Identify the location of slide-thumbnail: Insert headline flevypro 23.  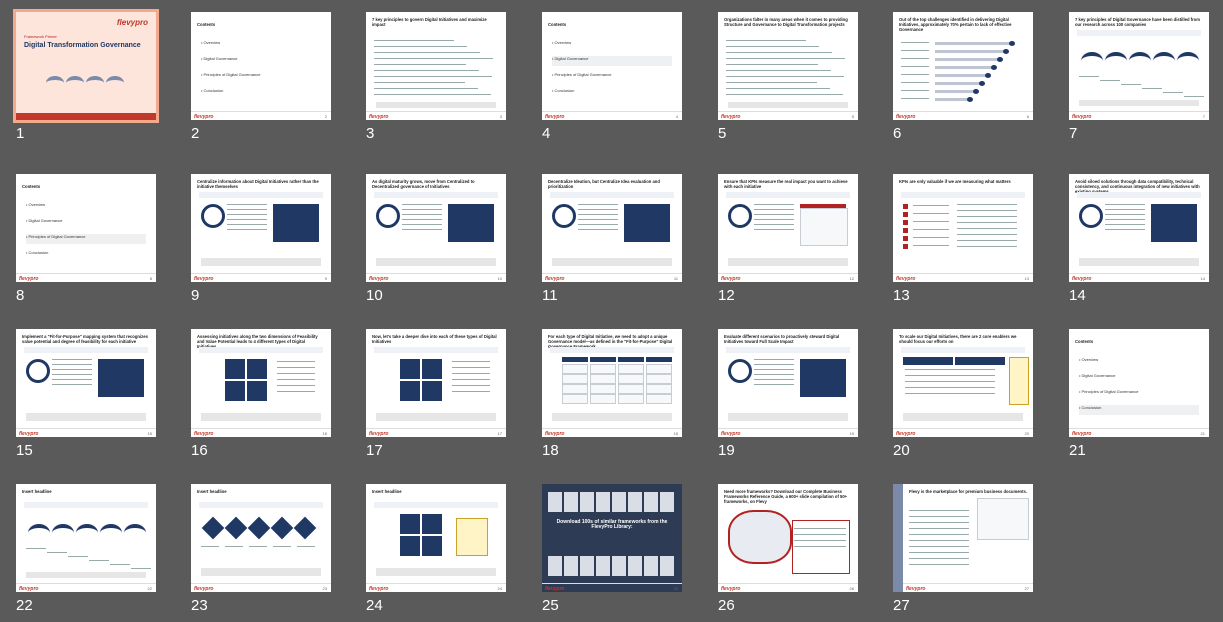
(261, 538).